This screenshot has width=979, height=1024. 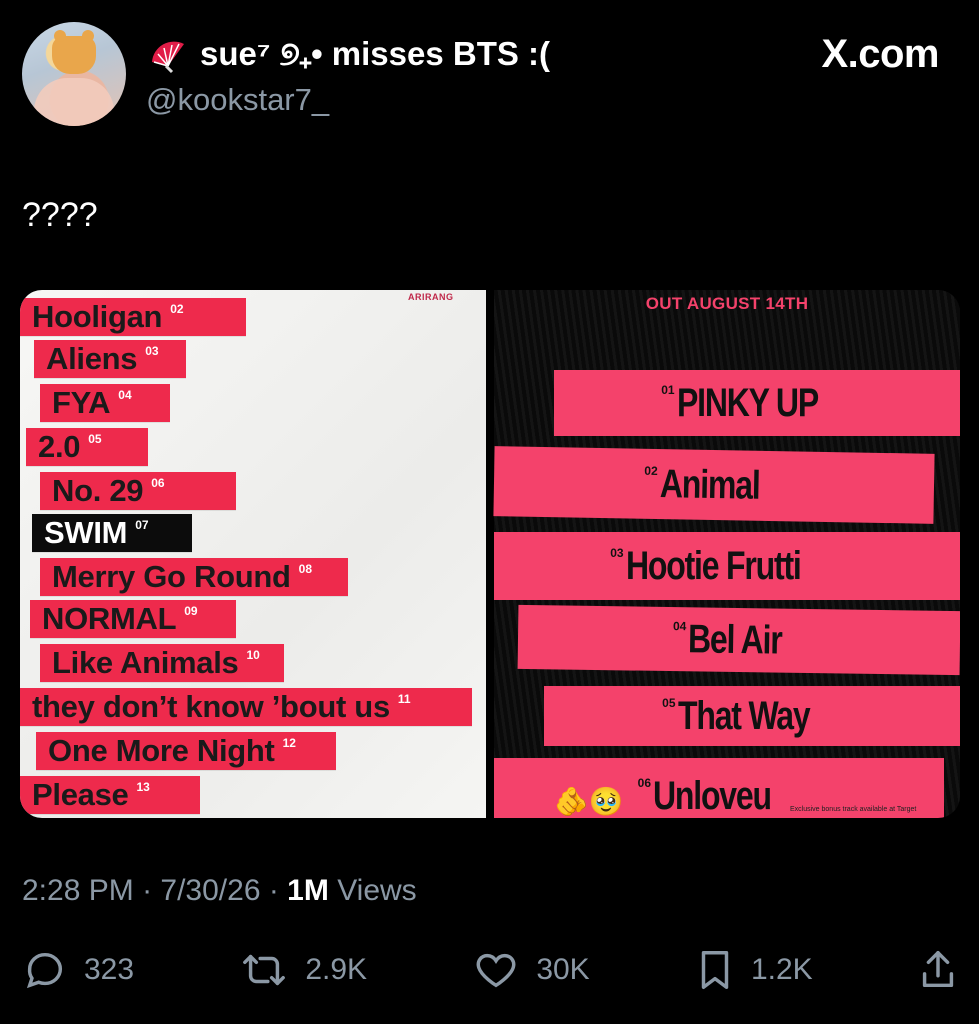 What do you see at coordinates (110, 359) in the screenshot?
I see `tracklist-item: Aliens 03` at bounding box center [110, 359].